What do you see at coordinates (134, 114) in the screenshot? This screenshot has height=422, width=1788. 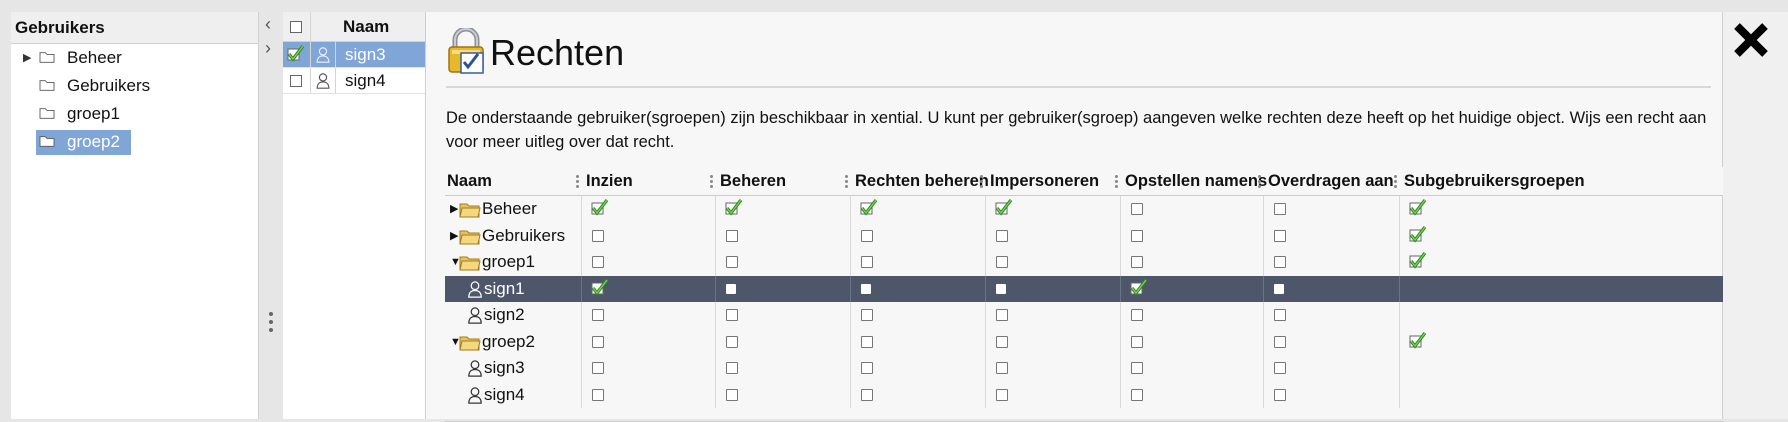 I see `tree-item-groep1: groep1` at bounding box center [134, 114].